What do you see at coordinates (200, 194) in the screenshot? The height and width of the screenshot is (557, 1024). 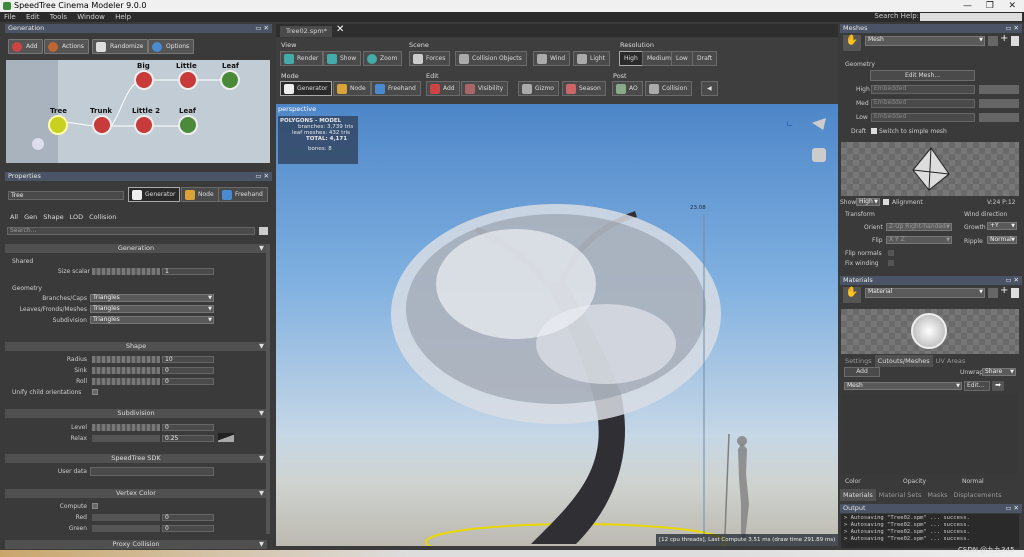 I see `properties-node-button: Node` at bounding box center [200, 194].